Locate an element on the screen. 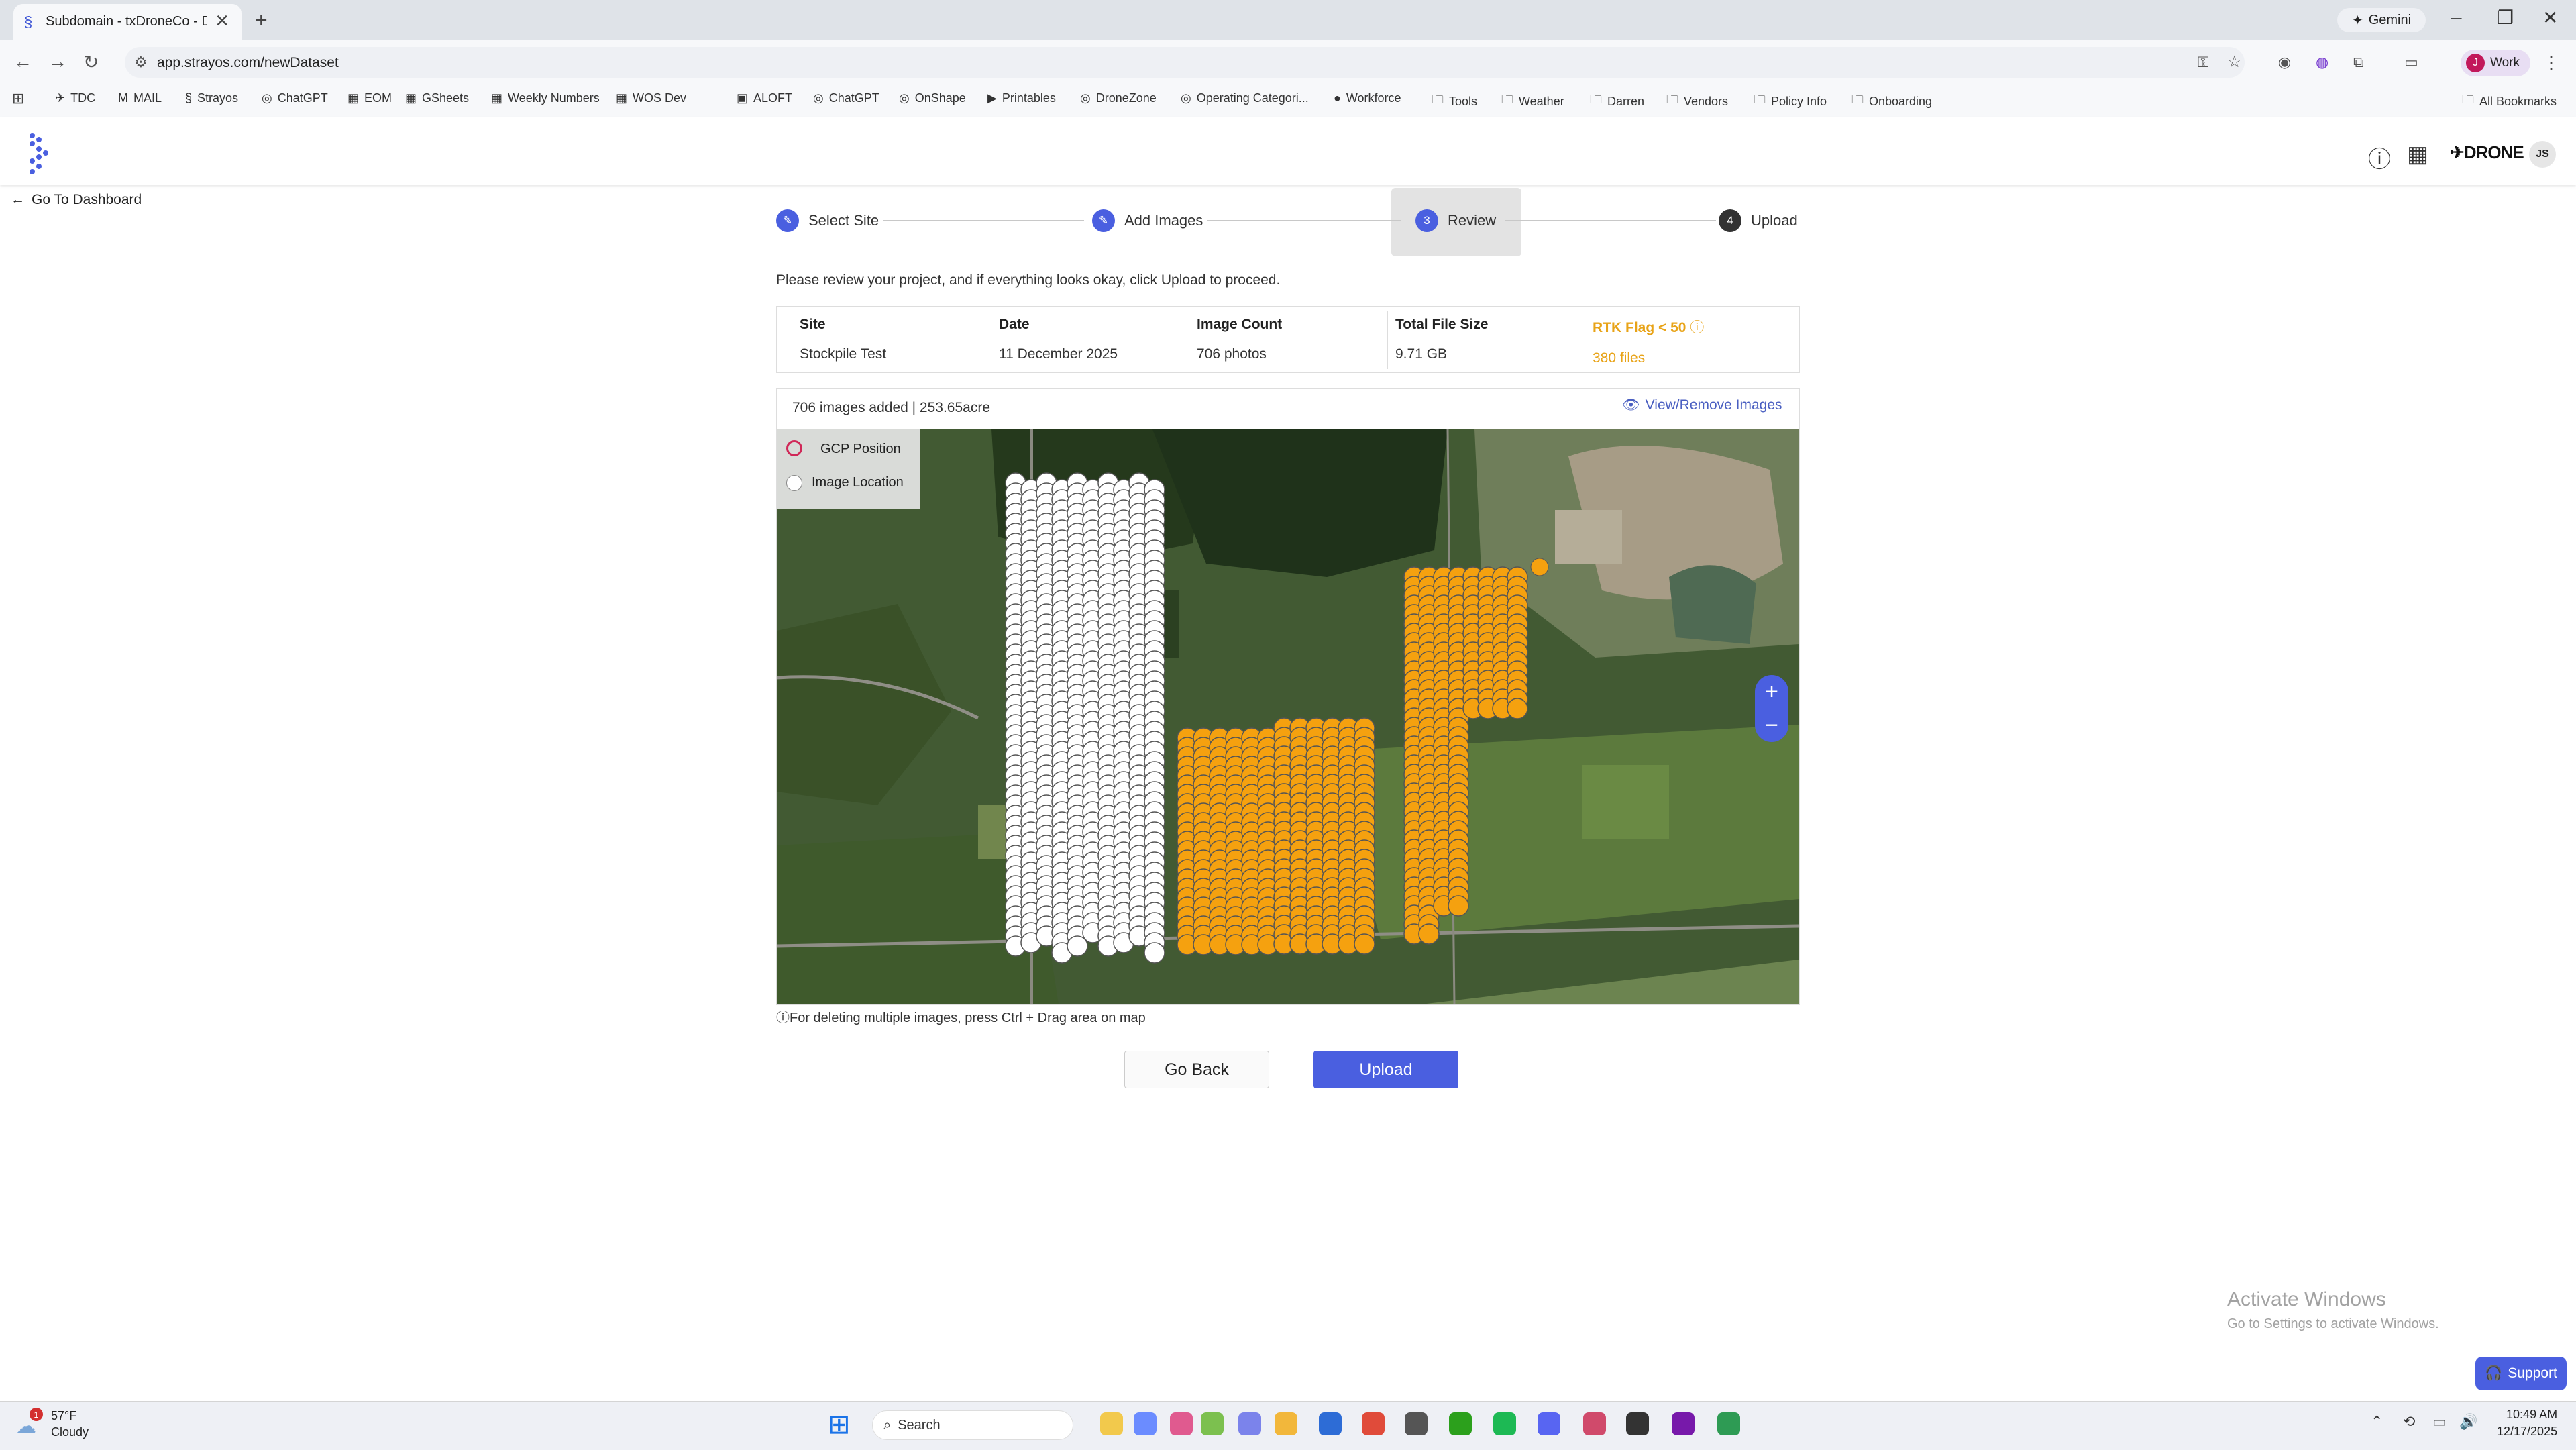  company-logo: ✈DRONE is located at coordinates (2487, 152).